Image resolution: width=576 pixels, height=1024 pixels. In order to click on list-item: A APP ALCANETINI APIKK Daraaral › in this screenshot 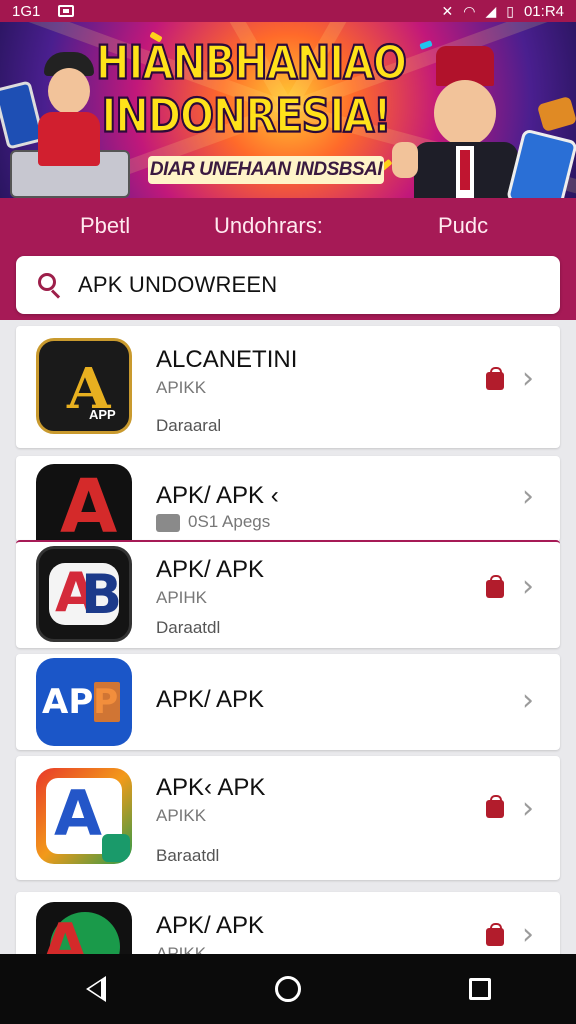, I will do `click(288, 387)`.